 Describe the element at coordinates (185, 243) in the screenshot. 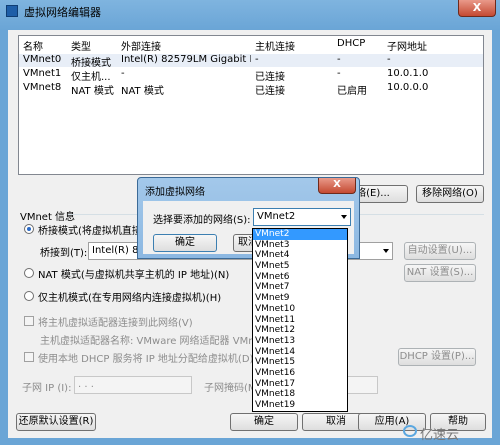

I see `dialog-ok-button: 确定` at that location.